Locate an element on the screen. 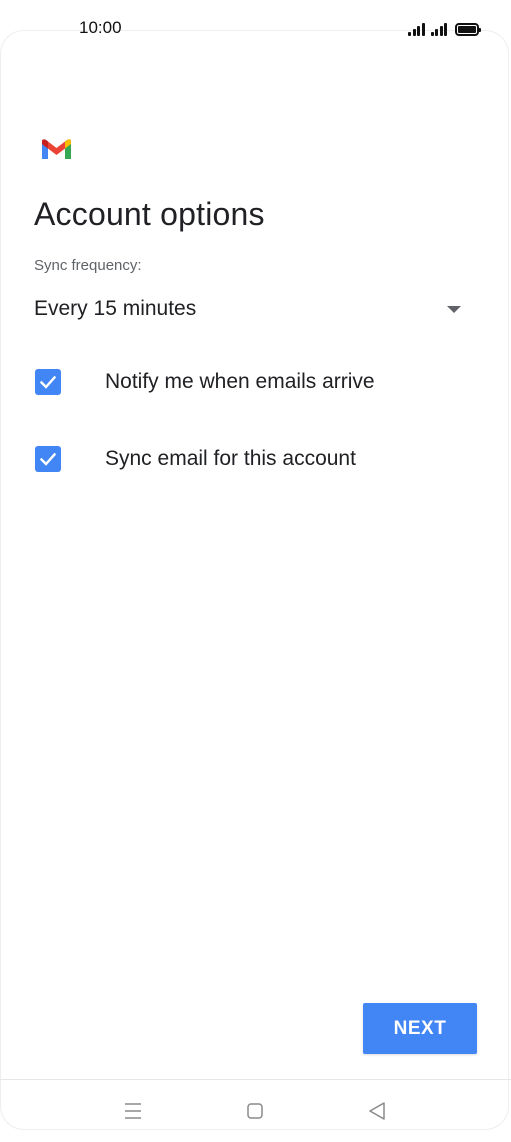 The image size is (511, 1142). home-icon is located at coordinates (255, 1111).